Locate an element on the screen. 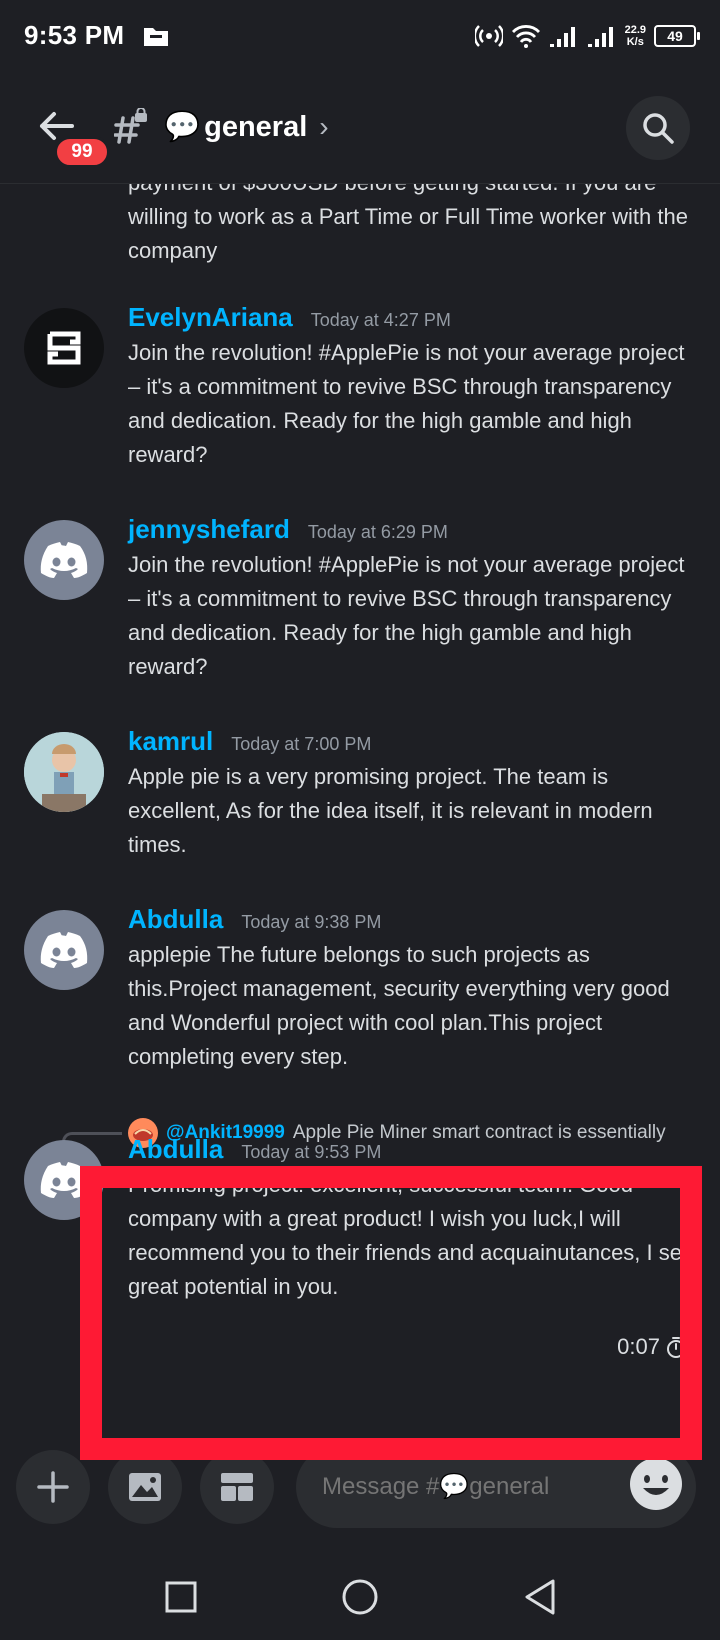 Image resolution: width=720 pixels, height=1640 pixels. folder-icon is located at coordinates (156, 37).